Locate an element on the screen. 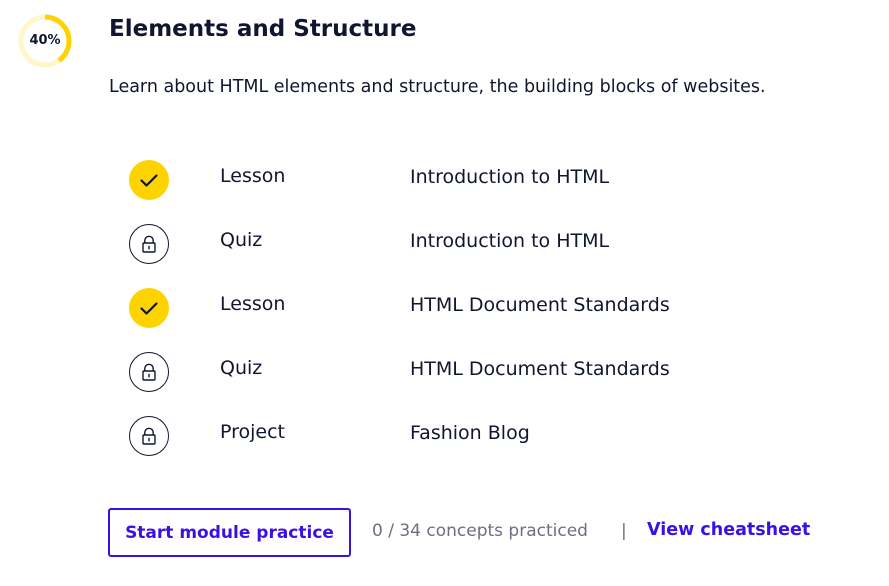 The width and height of the screenshot is (889, 586). progress-percent-label: 40% is located at coordinates (45, 40).